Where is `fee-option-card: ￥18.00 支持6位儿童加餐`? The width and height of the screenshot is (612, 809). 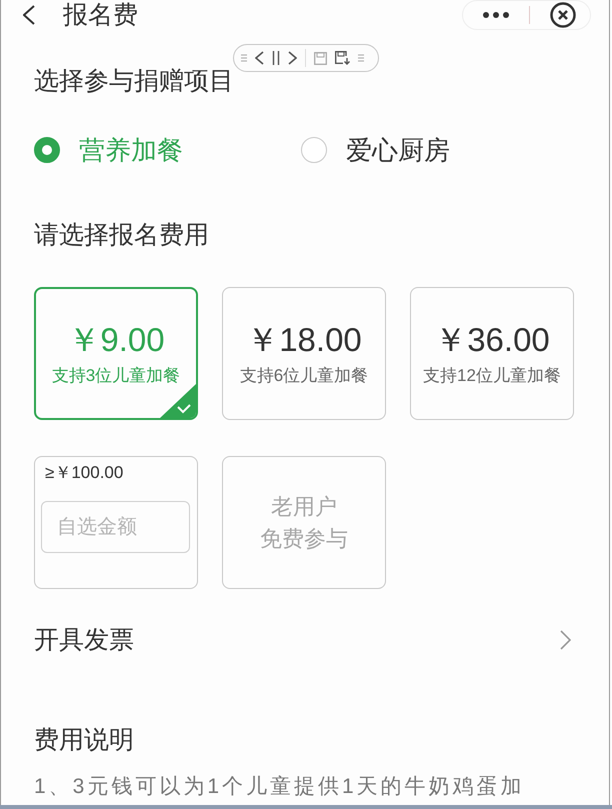
fee-option-card: ￥18.00 支持6位儿童加餐 is located at coordinates (304, 353).